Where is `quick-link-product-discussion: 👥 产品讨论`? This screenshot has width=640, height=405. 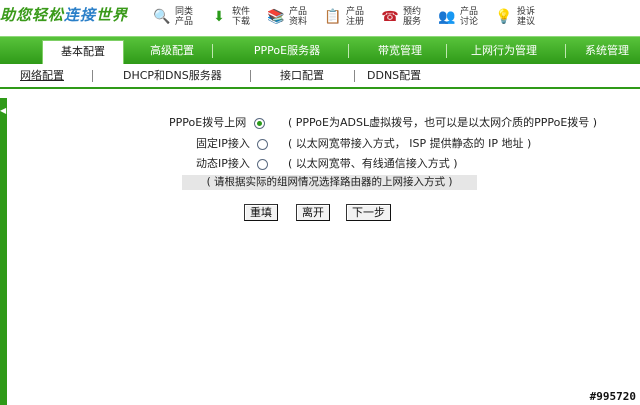 quick-link-product-discussion: 👥 产品讨论 is located at coordinates (461, 17).